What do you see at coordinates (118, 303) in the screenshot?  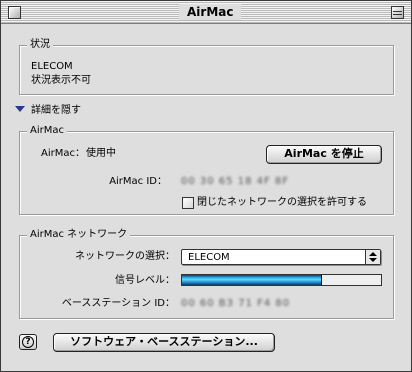 I see `base-station-id-label: ベースステーション ID：` at bounding box center [118, 303].